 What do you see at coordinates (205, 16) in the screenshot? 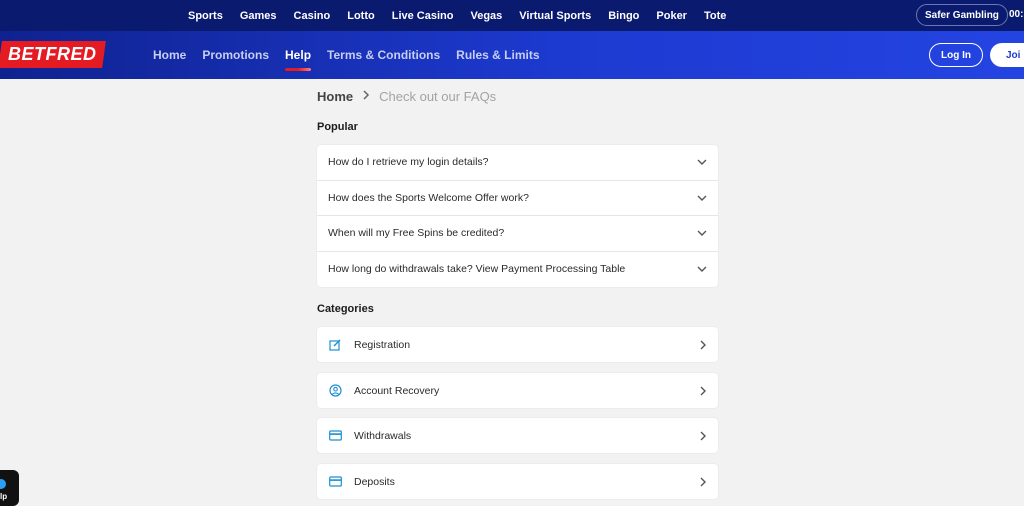
I see `product-nav-sports: Sports` at bounding box center [205, 16].